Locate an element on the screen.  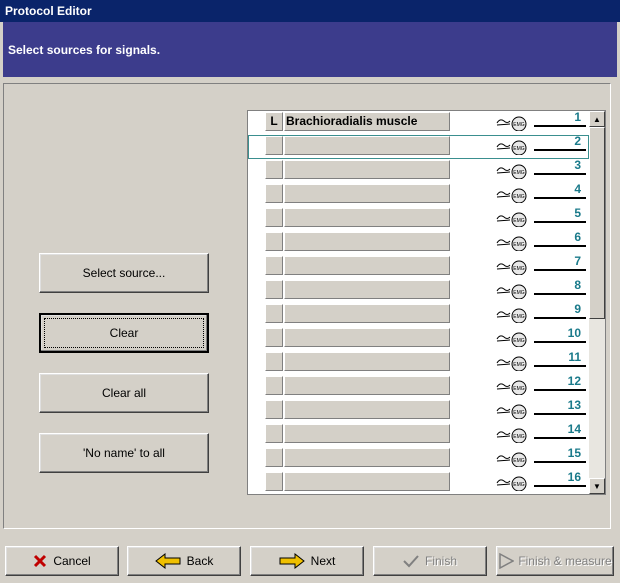
signal-row: EMG 2 is located at coordinates (418, 146).